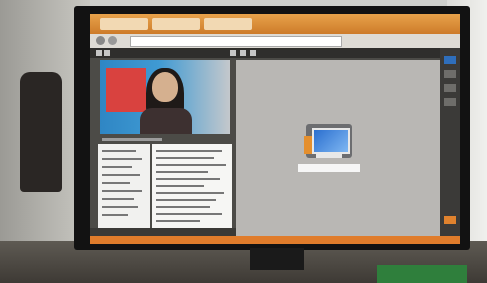 The width and height of the screenshot is (487, 283). Describe the element at coordinates (126, 90) in the screenshot. I see `video-banner` at that location.